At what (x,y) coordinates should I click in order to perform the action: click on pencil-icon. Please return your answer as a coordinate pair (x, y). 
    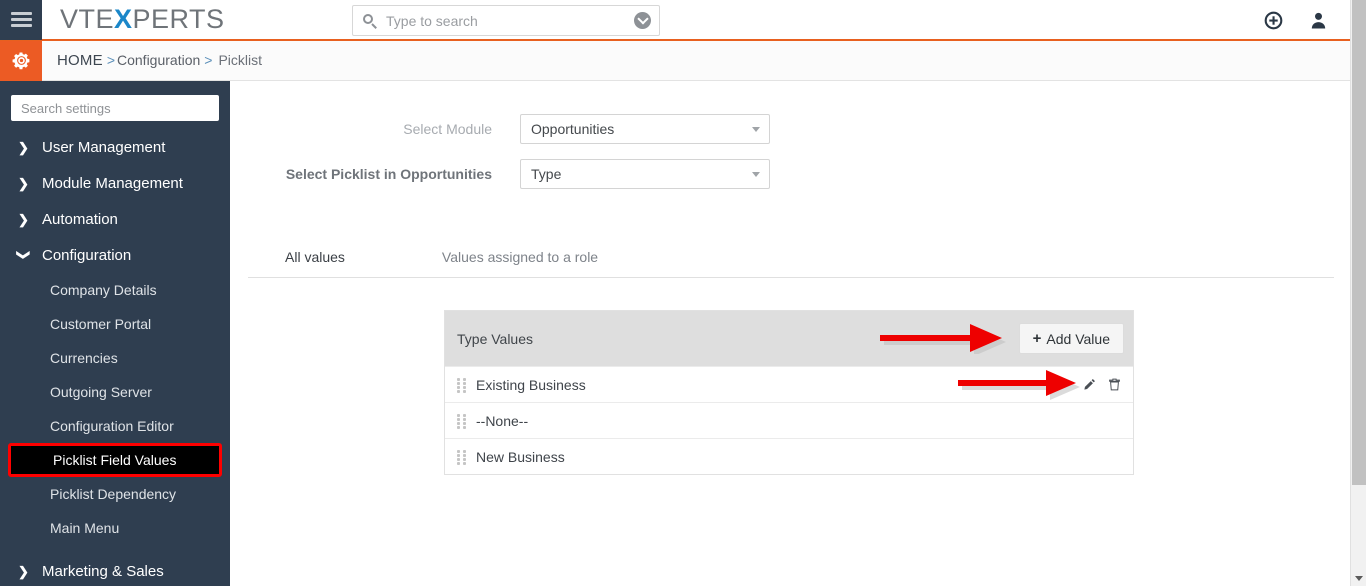
    Looking at the image, I should click on (1089, 384).